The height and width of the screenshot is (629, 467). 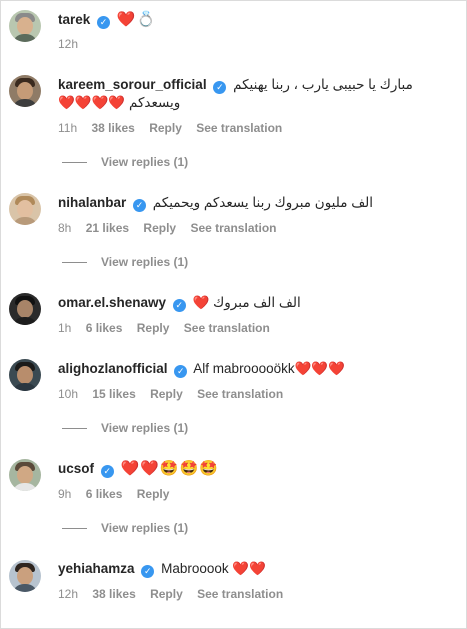 I want to click on likes-count: 21 likes, so click(x=107, y=228).